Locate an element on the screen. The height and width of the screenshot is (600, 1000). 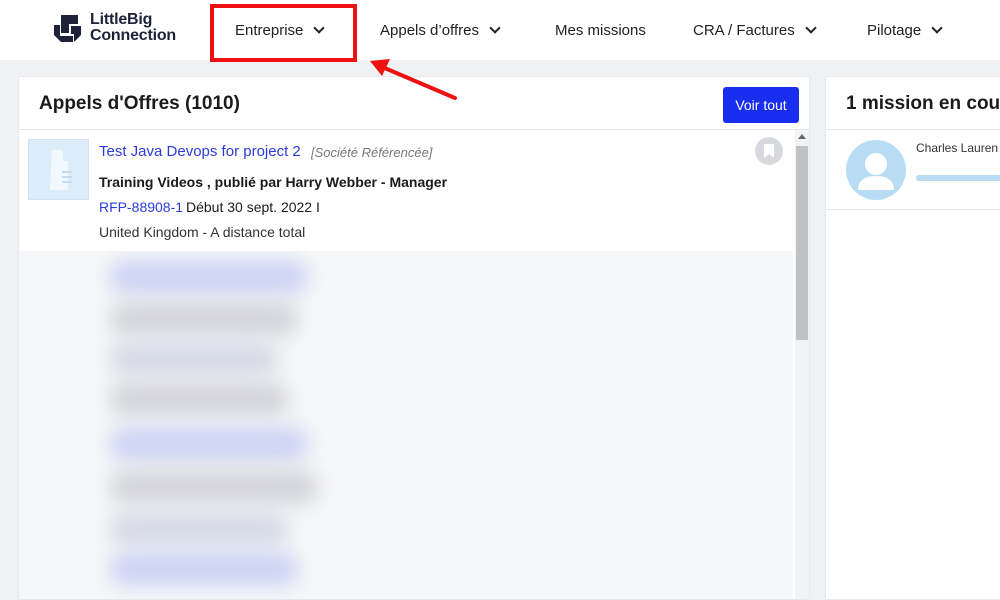
nav-item-pilotage: Pilotage is located at coordinates (905, 30).